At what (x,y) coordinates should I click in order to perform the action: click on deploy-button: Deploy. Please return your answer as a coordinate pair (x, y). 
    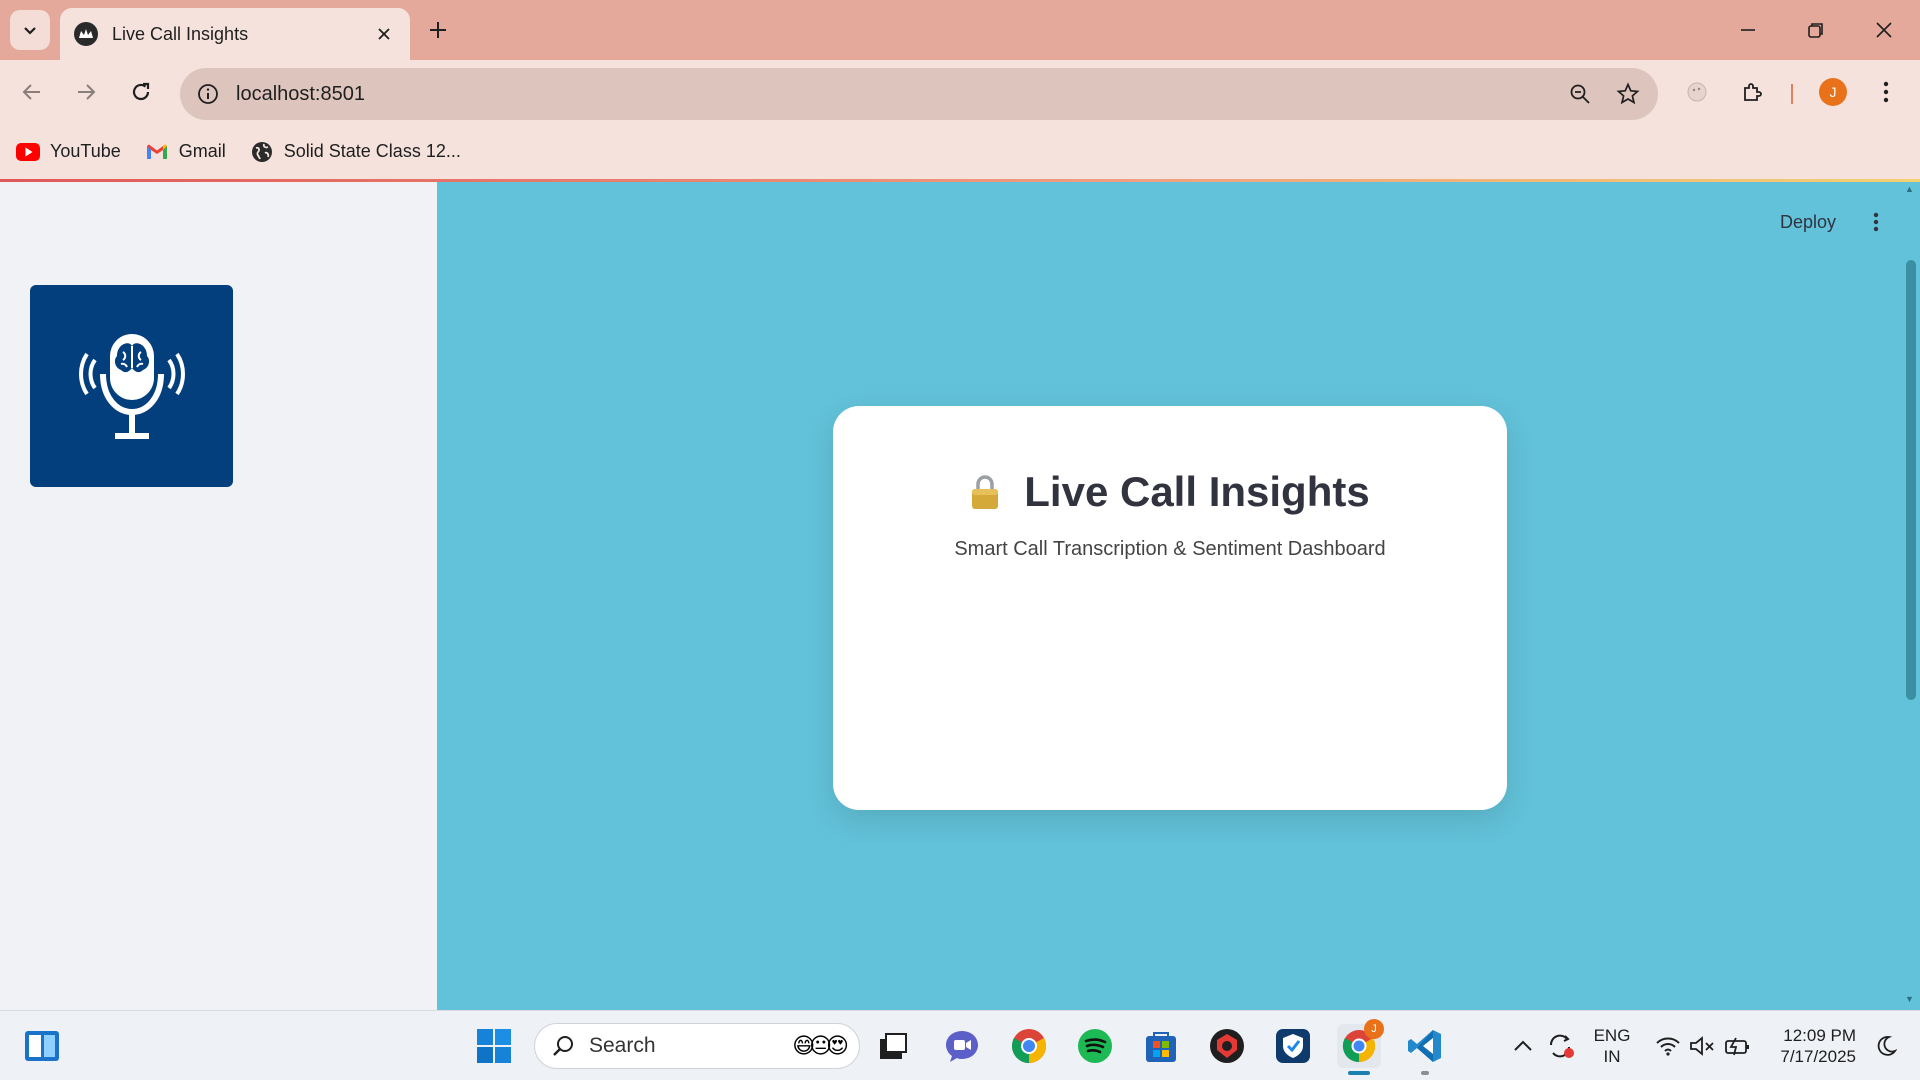
    Looking at the image, I should click on (1808, 222).